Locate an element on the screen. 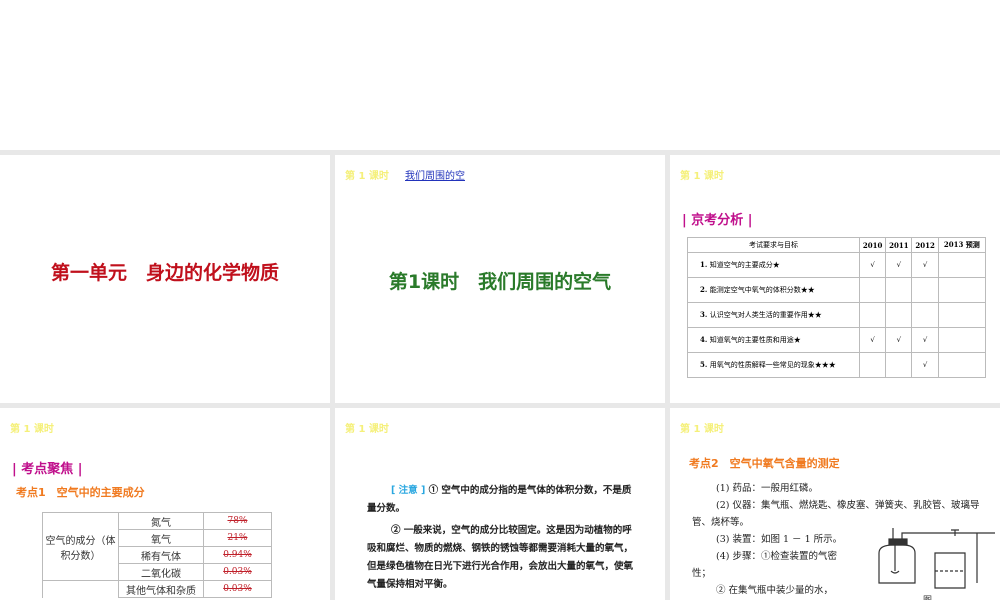 The width and height of the screenshot is (1000, 600). requirement-cell: 2. 能测定空气中氧气的体积分数★★ is located at coordinates (773, 290).